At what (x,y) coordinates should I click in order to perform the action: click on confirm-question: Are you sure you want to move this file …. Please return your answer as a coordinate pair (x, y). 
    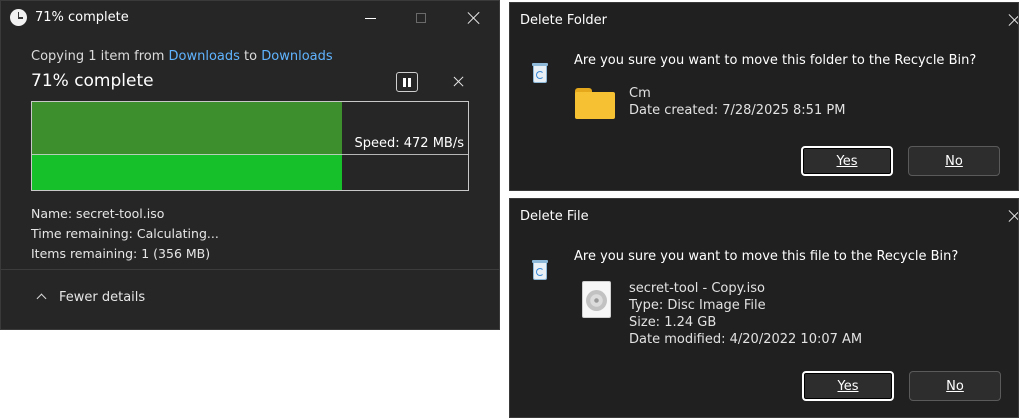
    Looking at the image, I should click on (766, 256).